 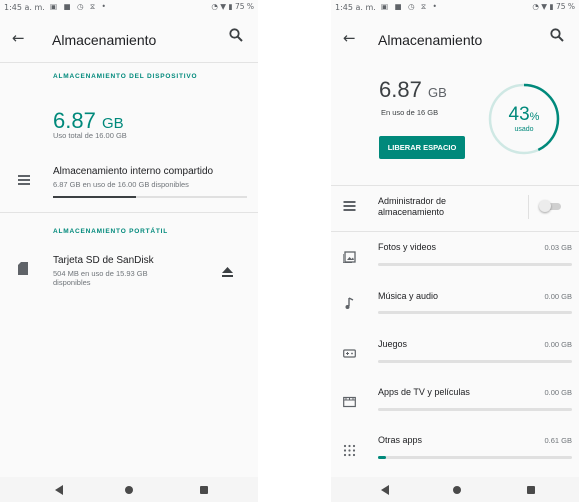 I want to click on internal-storage-subtitle: 6.87 GB en uso de 16.00 GB disponibles, so click(x=121, y=184).